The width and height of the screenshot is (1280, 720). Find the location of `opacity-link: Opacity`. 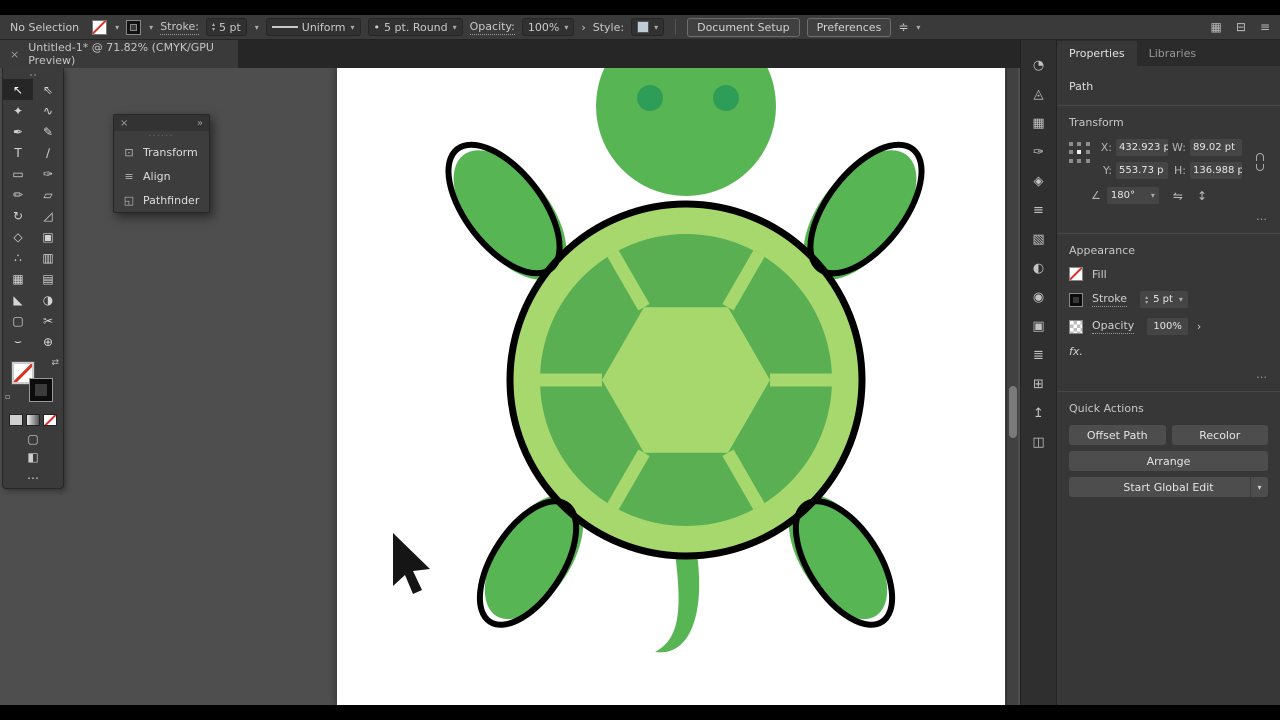

opacity-link: Opacity is located at coordinates (1113, 326).